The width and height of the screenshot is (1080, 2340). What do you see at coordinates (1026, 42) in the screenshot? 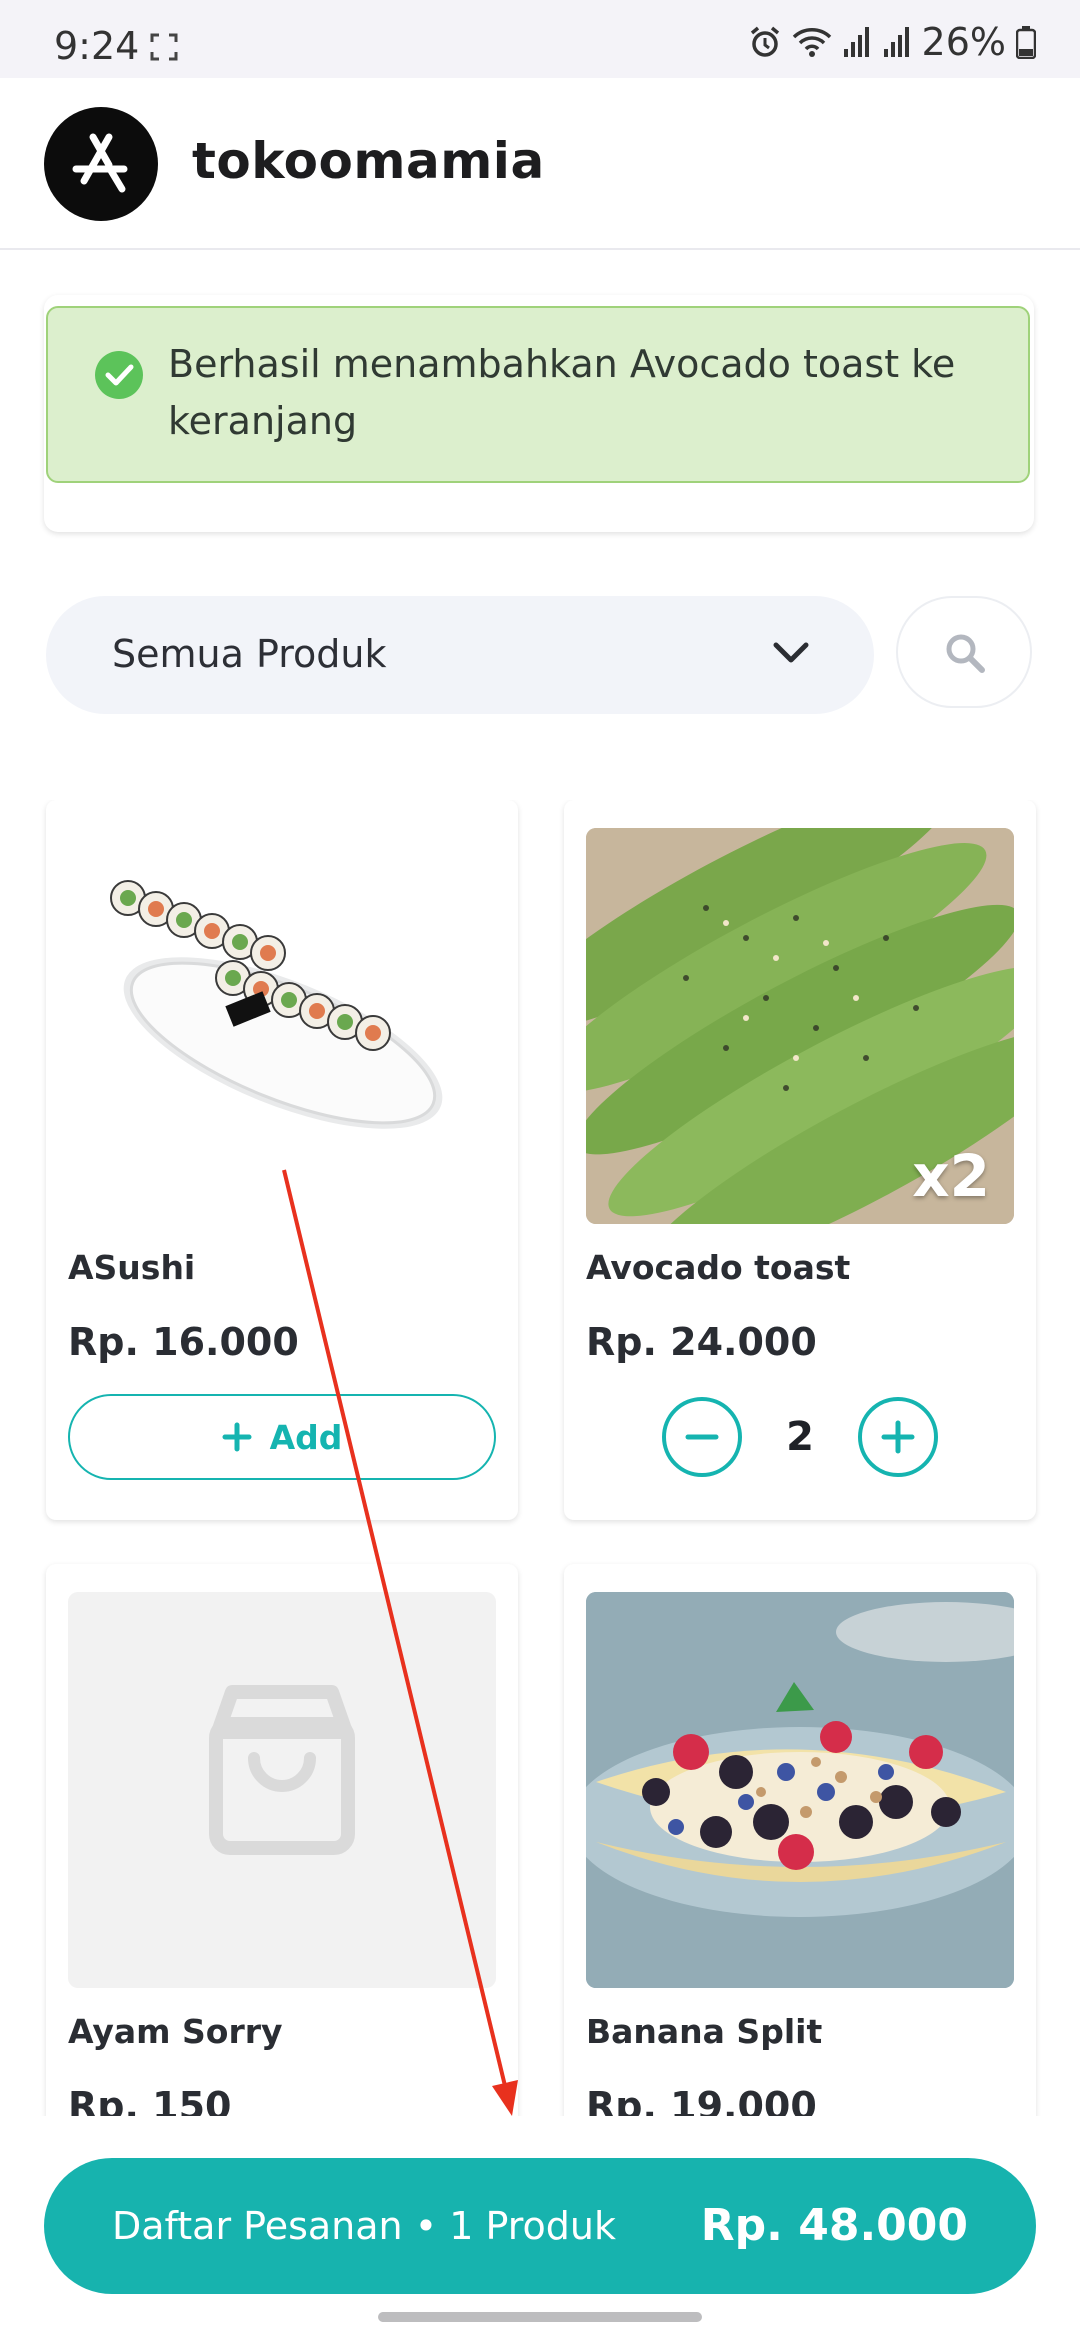
I see `battery-icon` at bounding box center [1026, 42].